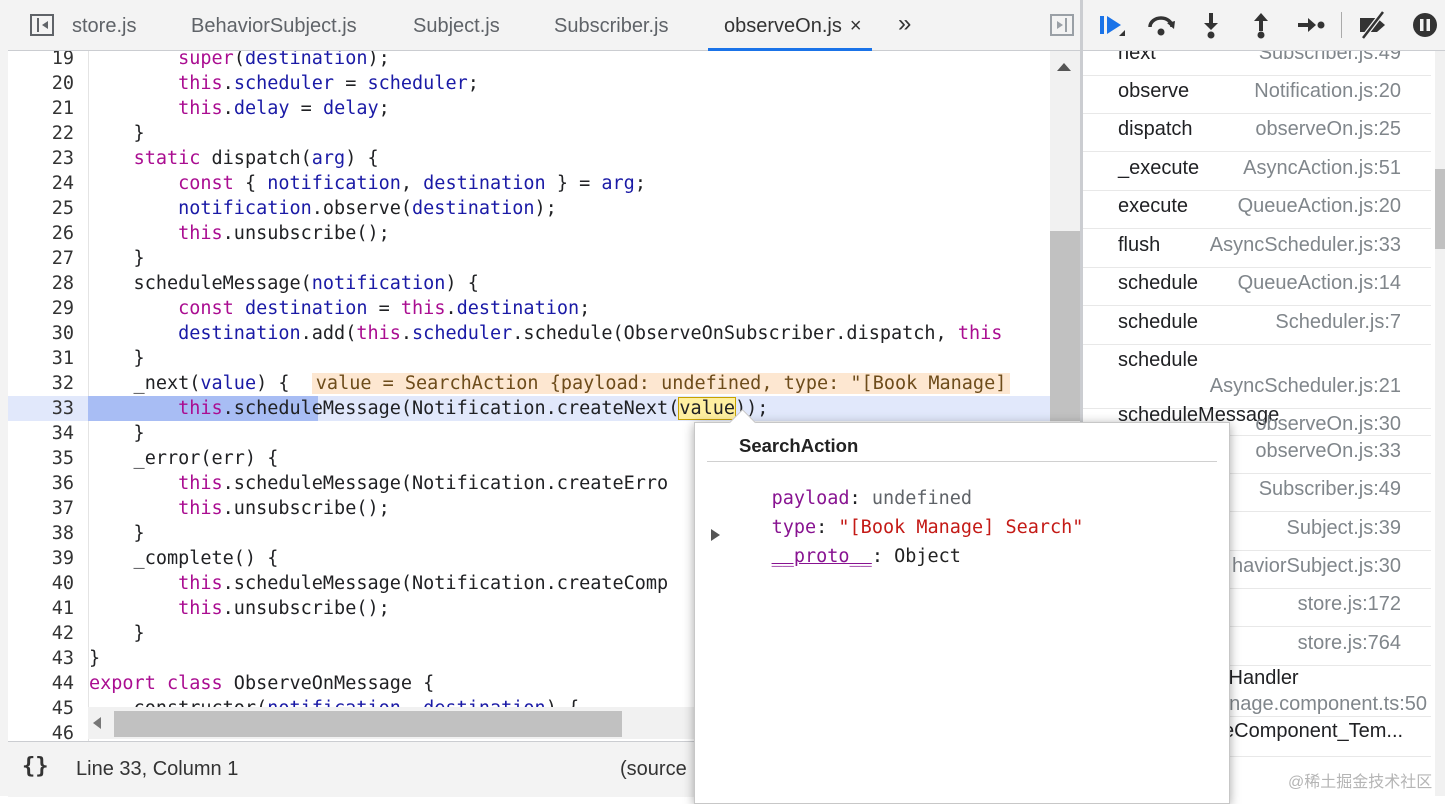 Image resolution: width=1445 pixels, height=804 pixels. What do you see at coordinates (274, 25) in the screenshot?
I see `tab-behaviorsubject-js: BehaviorSubject.js` at bounding box center [274, 25].